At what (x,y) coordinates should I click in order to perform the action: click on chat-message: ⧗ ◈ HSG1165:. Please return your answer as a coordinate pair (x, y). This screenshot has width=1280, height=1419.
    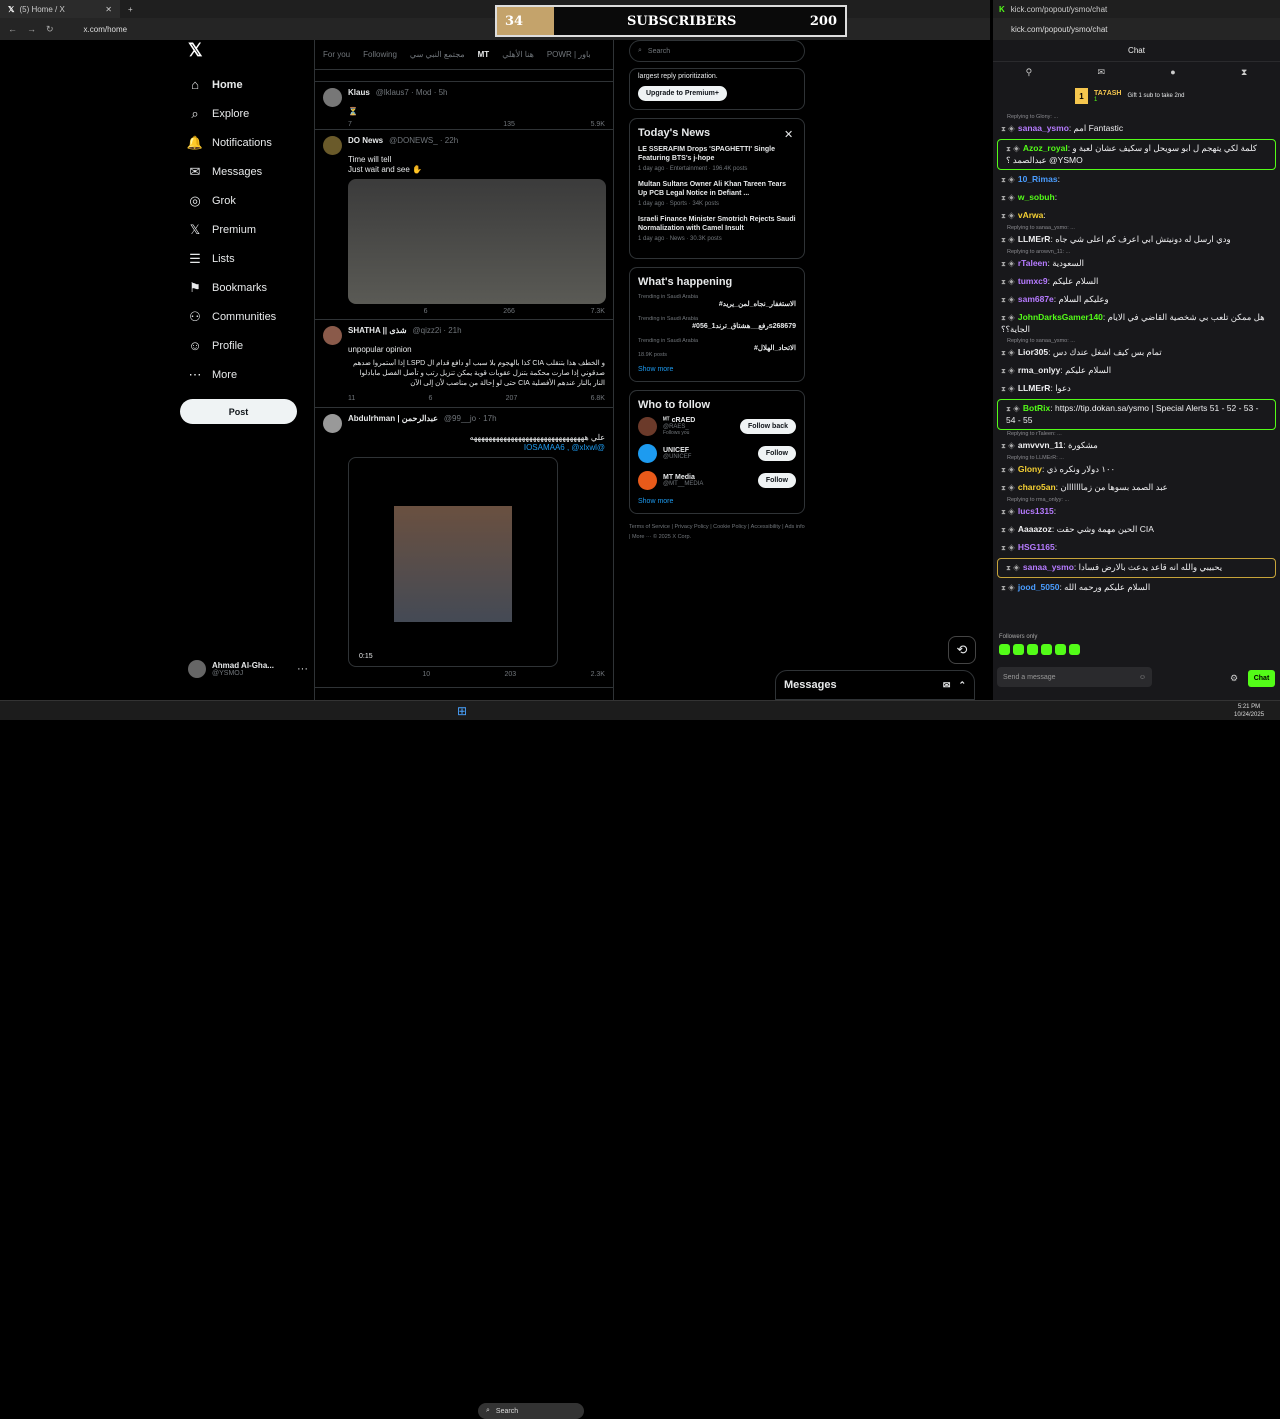
    Looking at the image, I should click on (1136, 548).